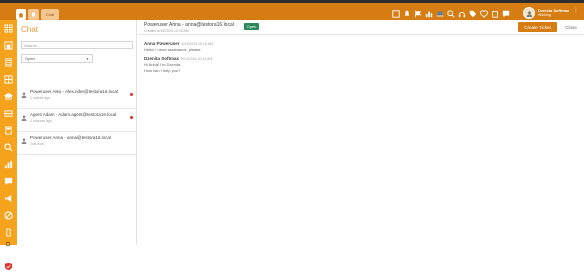 The width and height of the screenshot is (584, 275). What do you see at coordinates (428, 13) in the screenshot?
I see `chart-icon` at bounding box center [428, 13].